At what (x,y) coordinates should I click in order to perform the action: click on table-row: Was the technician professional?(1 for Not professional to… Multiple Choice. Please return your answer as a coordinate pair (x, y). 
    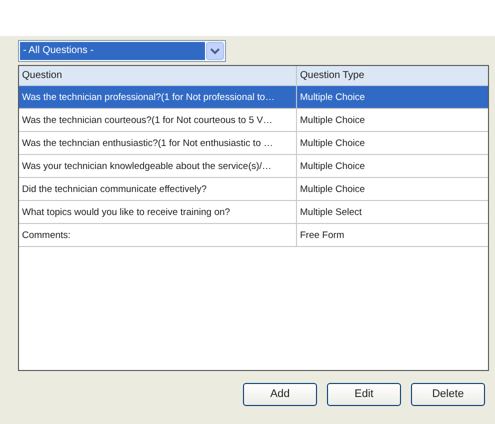
    Looking at the image, I should click on (253, 97).